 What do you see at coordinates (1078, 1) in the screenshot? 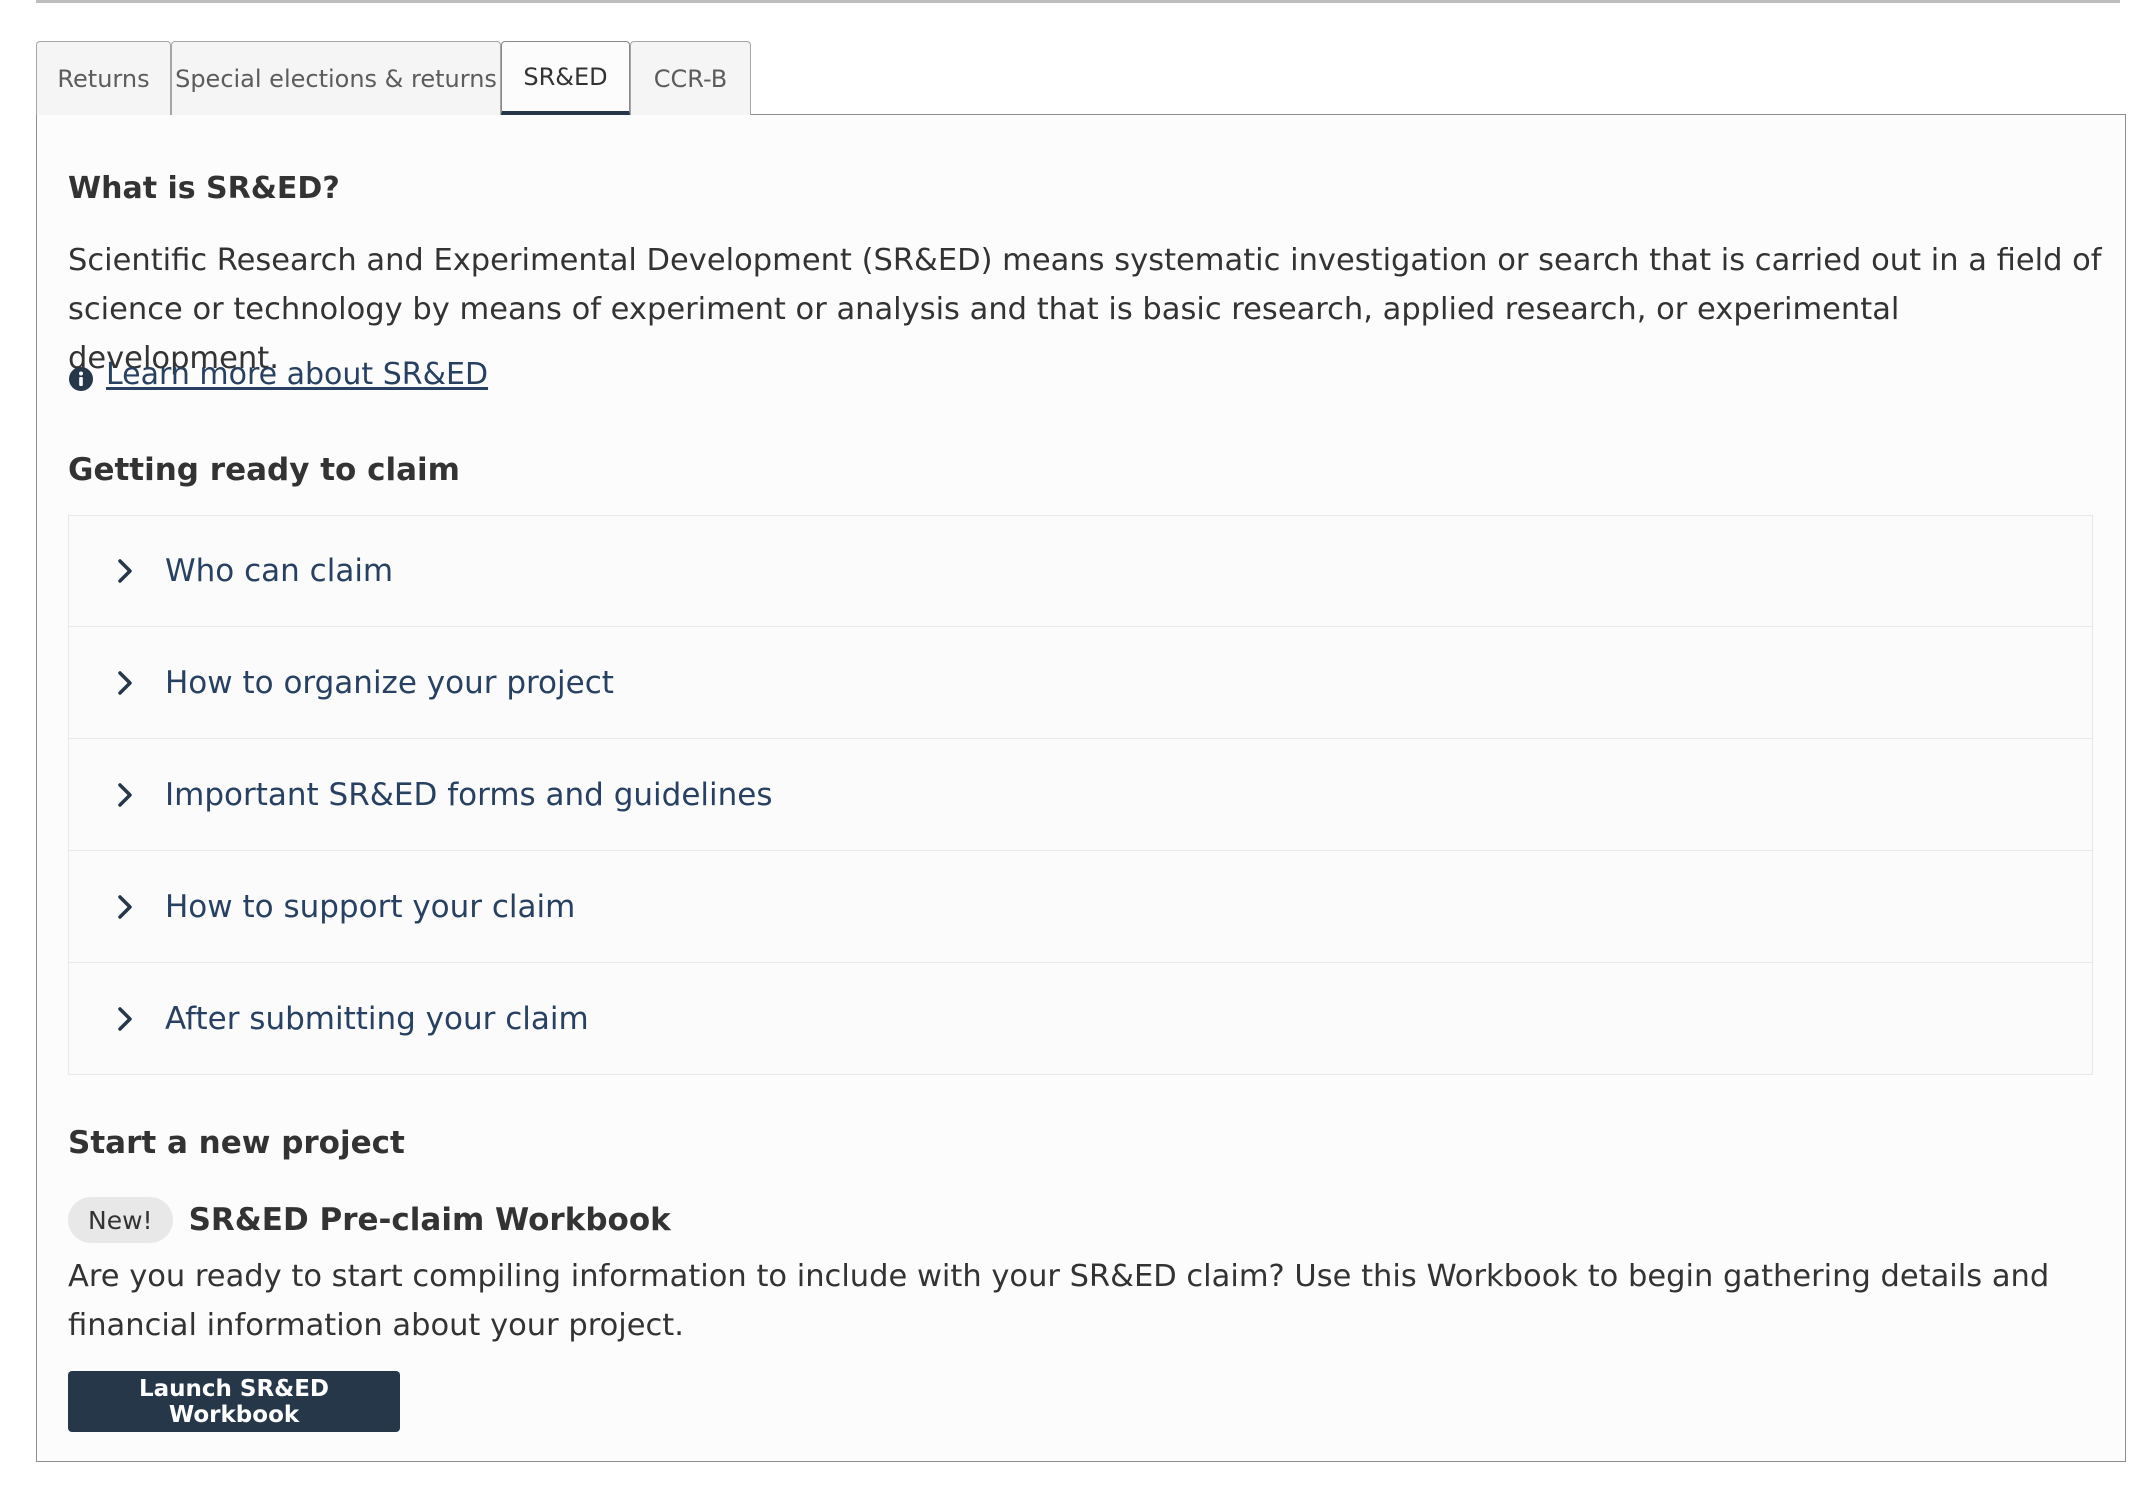
I see `top-divider` at bounding box center [1078, 1].